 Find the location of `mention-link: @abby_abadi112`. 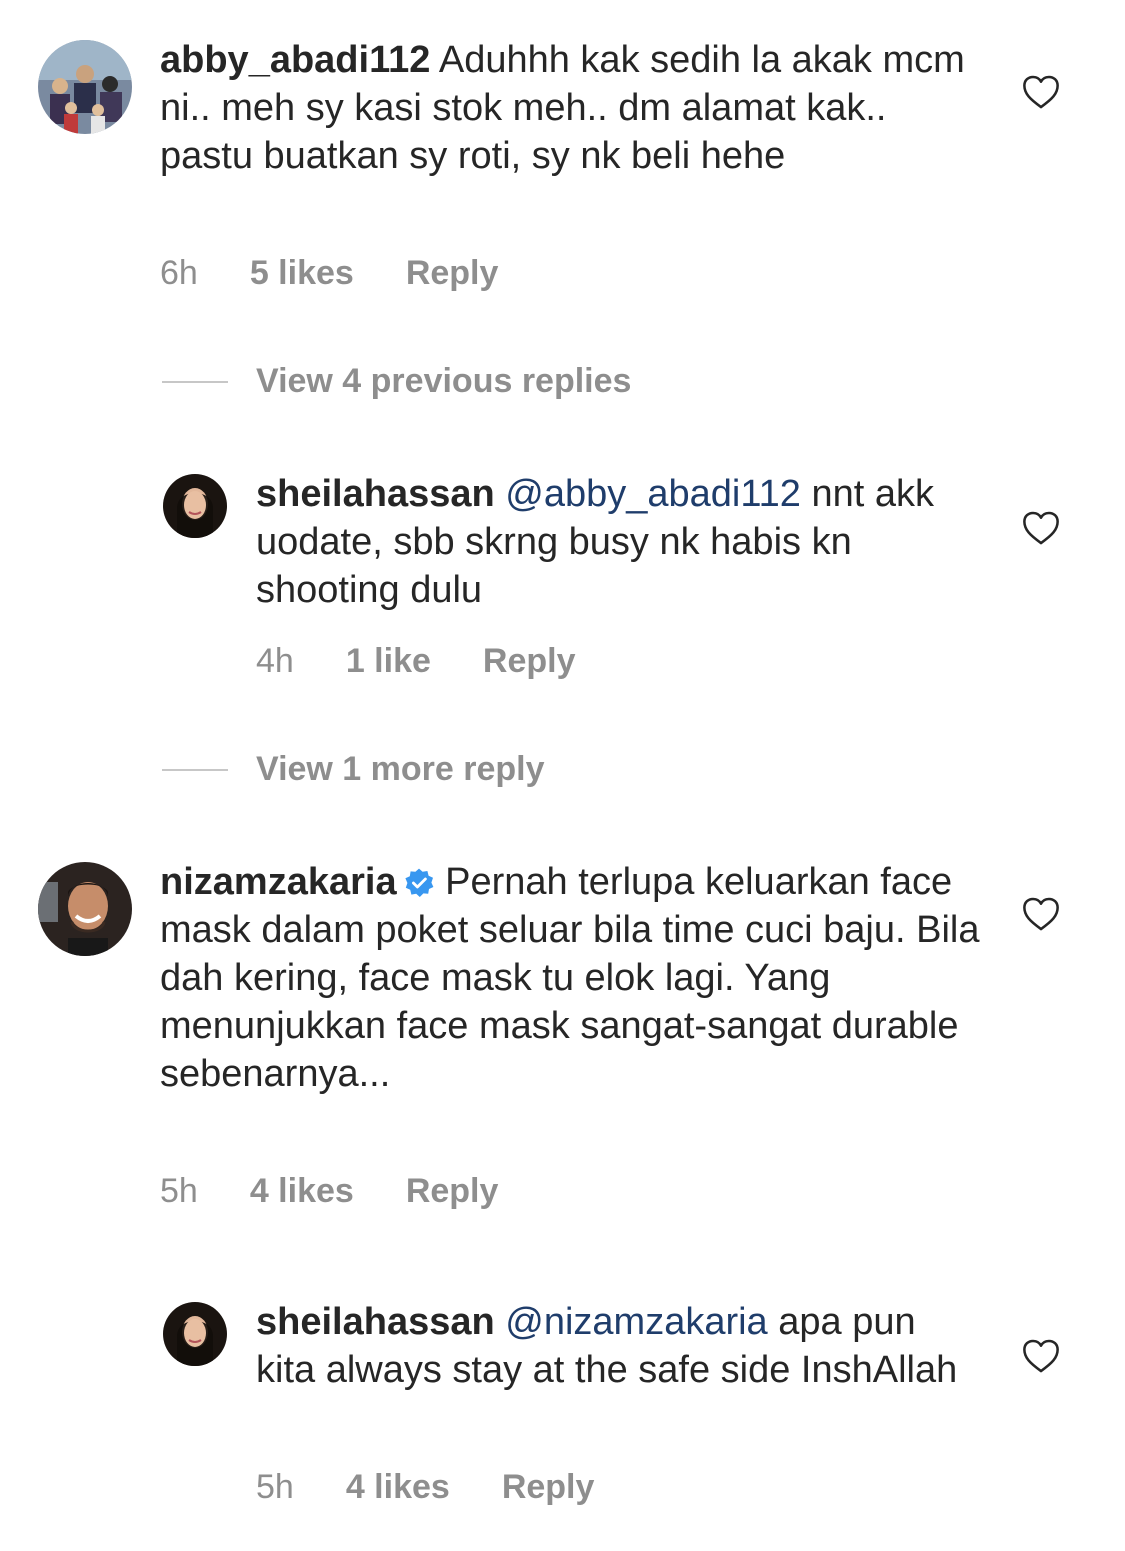

mention-link: @abby_abadi112 is located at coordinates (653, 494).